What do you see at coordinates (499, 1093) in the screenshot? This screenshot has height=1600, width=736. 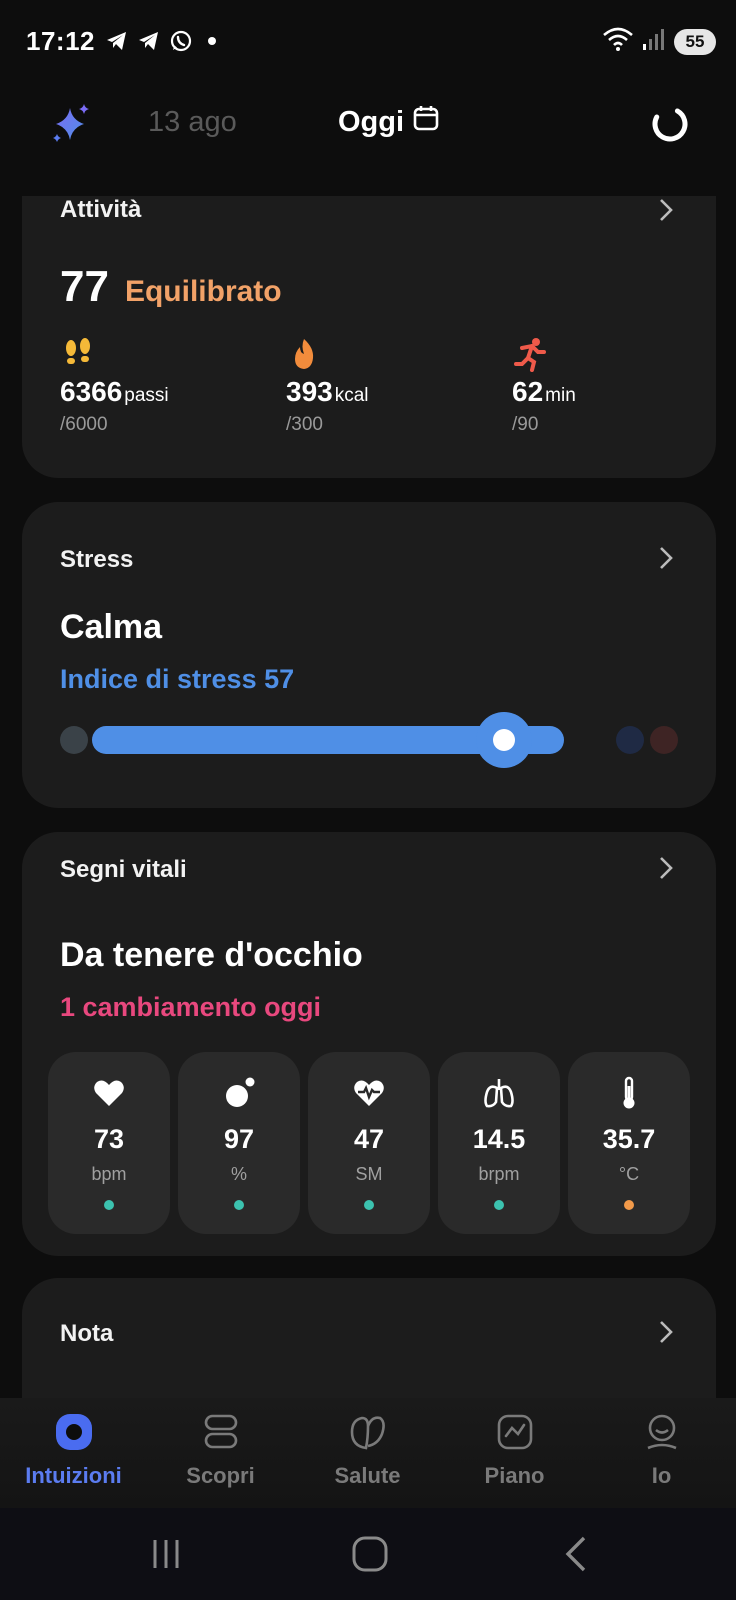 I see `lungs-icon` at bounding box center [499, 1093].